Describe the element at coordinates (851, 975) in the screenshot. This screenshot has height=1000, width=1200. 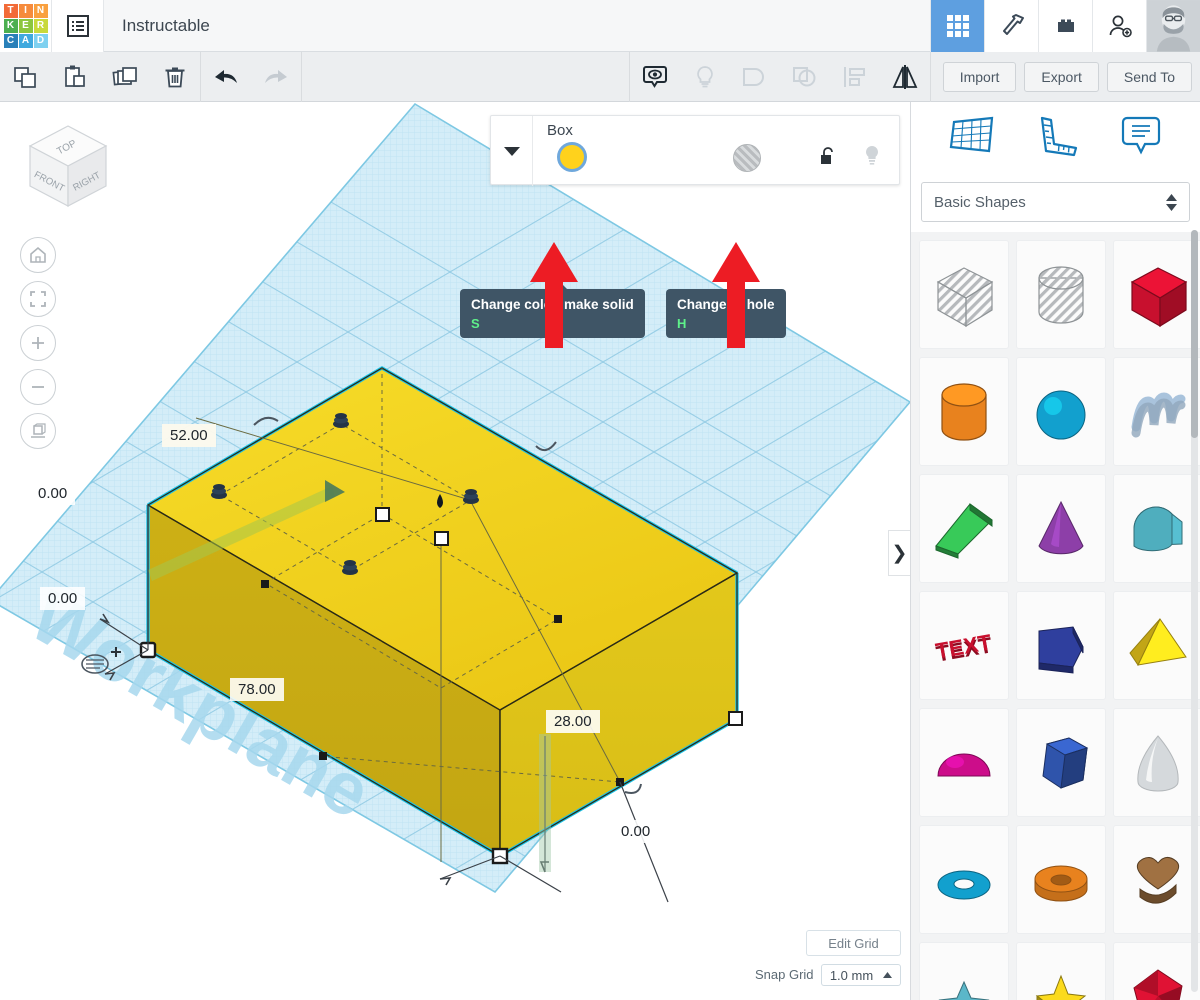
I see `snap-grid-value: 1.0 mm` at that location.